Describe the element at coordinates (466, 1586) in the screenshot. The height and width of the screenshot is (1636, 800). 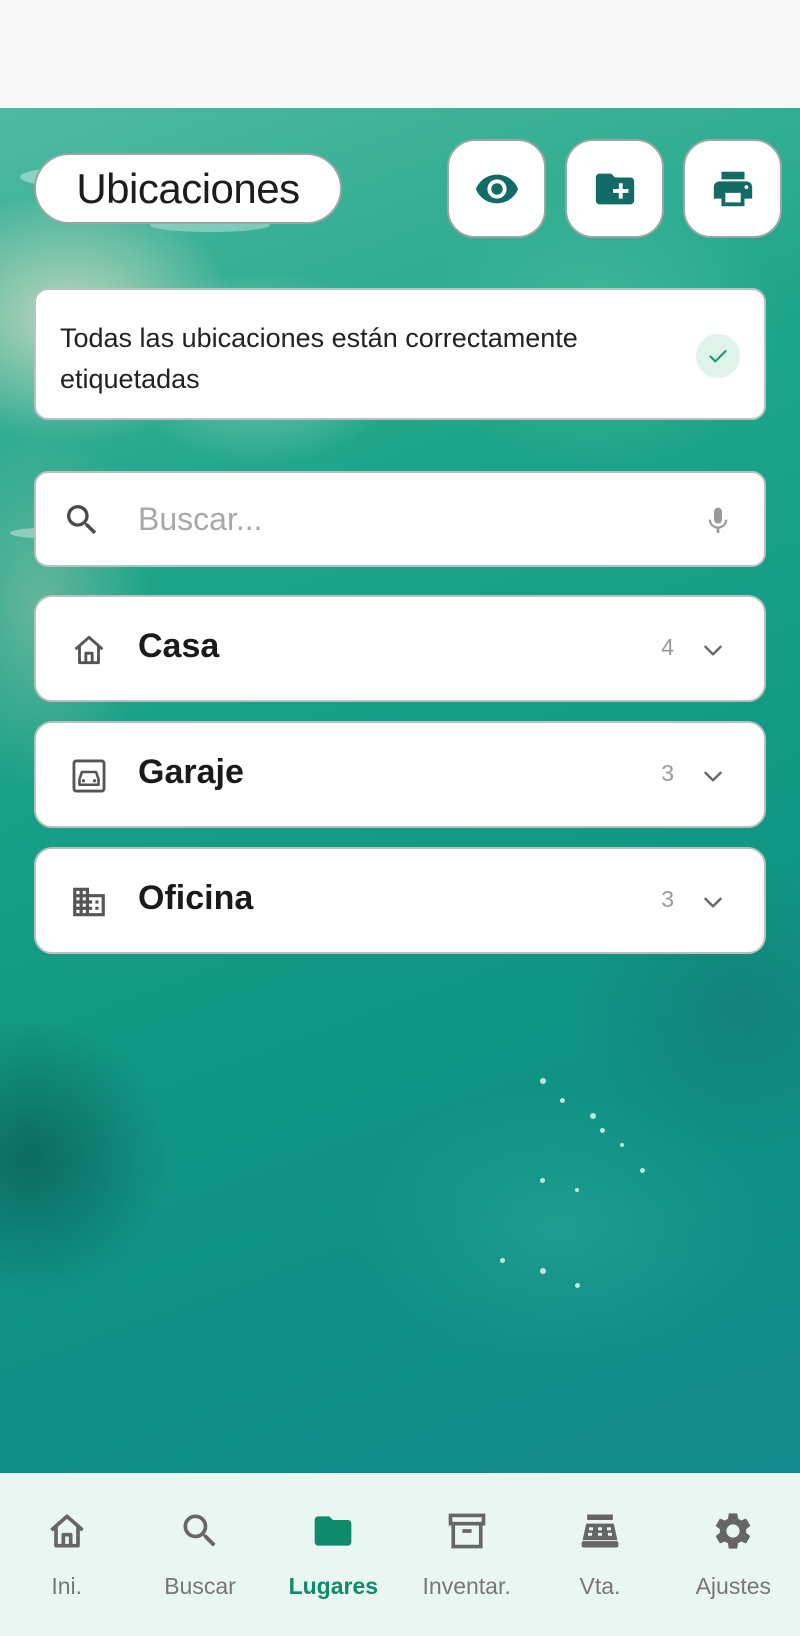
I see `nav-label: Inventar.` at that location.